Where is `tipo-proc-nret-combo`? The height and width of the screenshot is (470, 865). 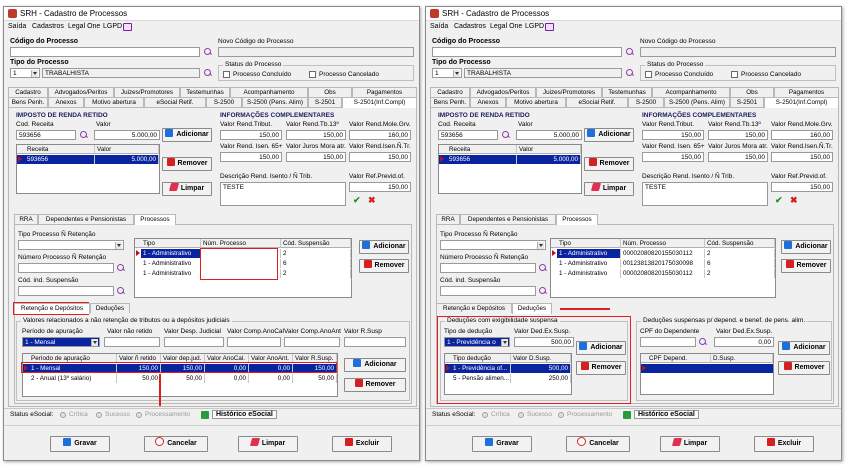
tipo-proc-nret-combo is located at coordinates (71, 245).